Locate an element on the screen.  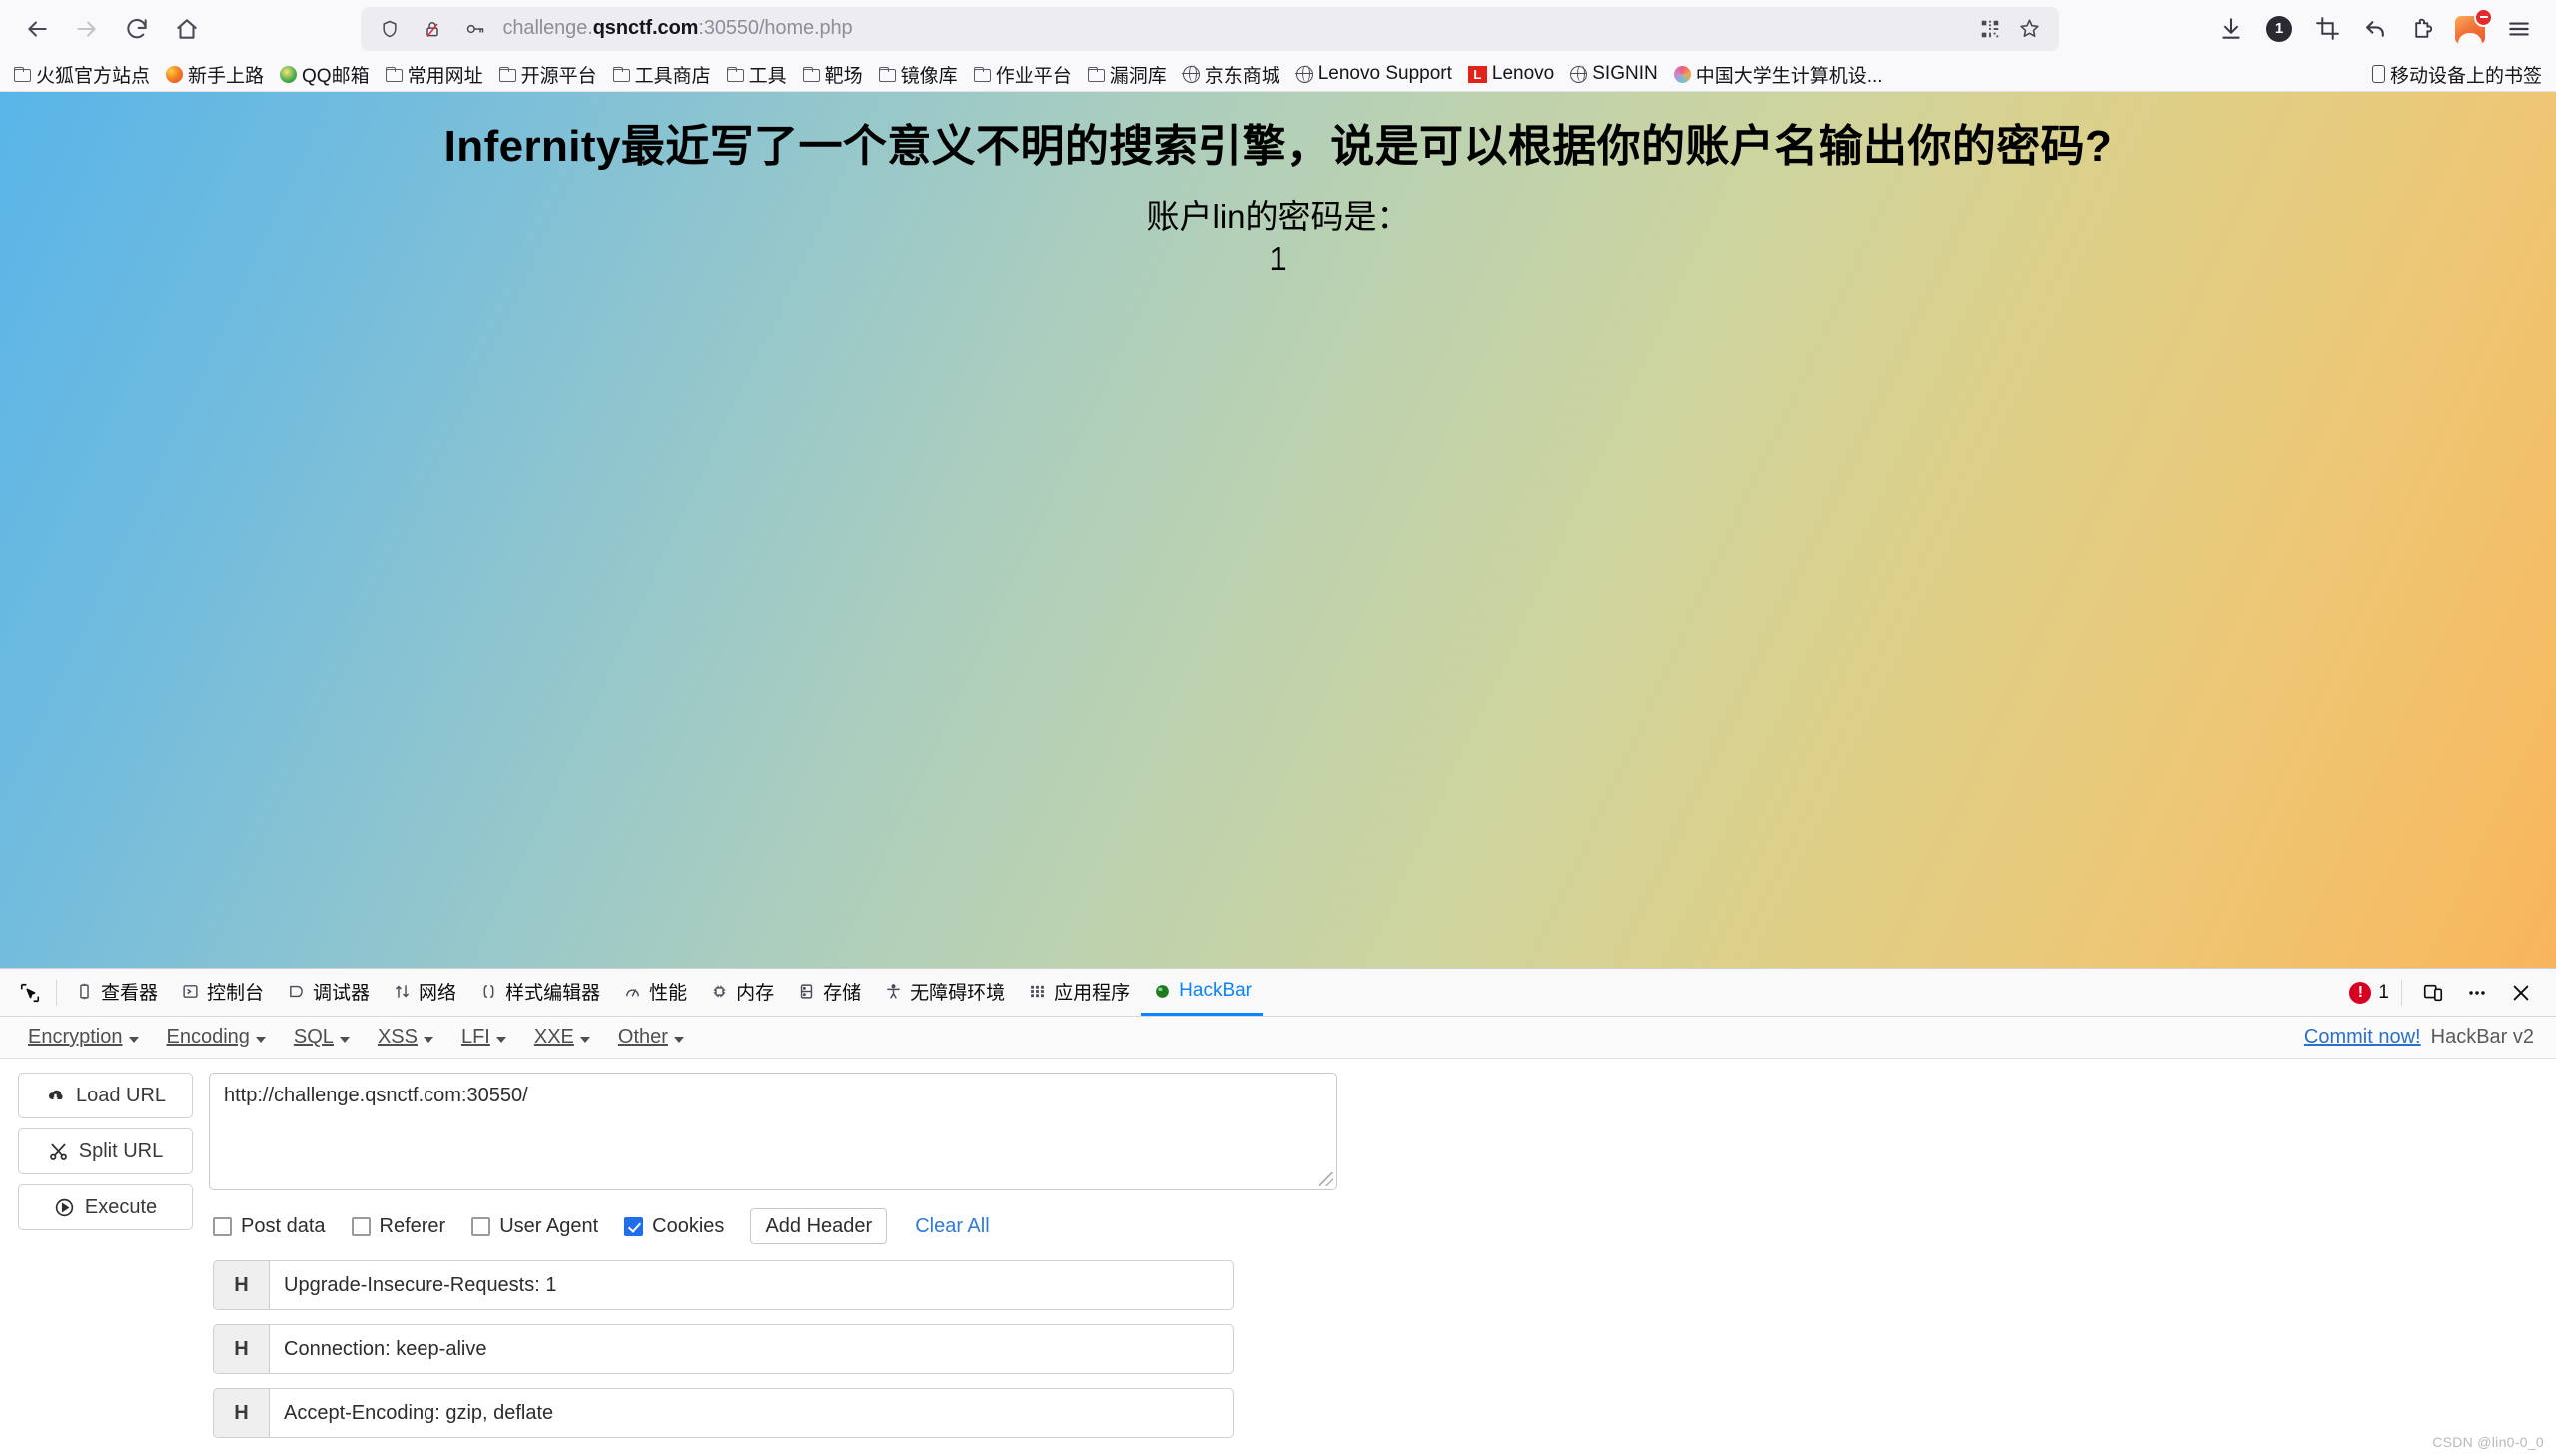
responsive-design-icon is located at coordinates (2433, 992).